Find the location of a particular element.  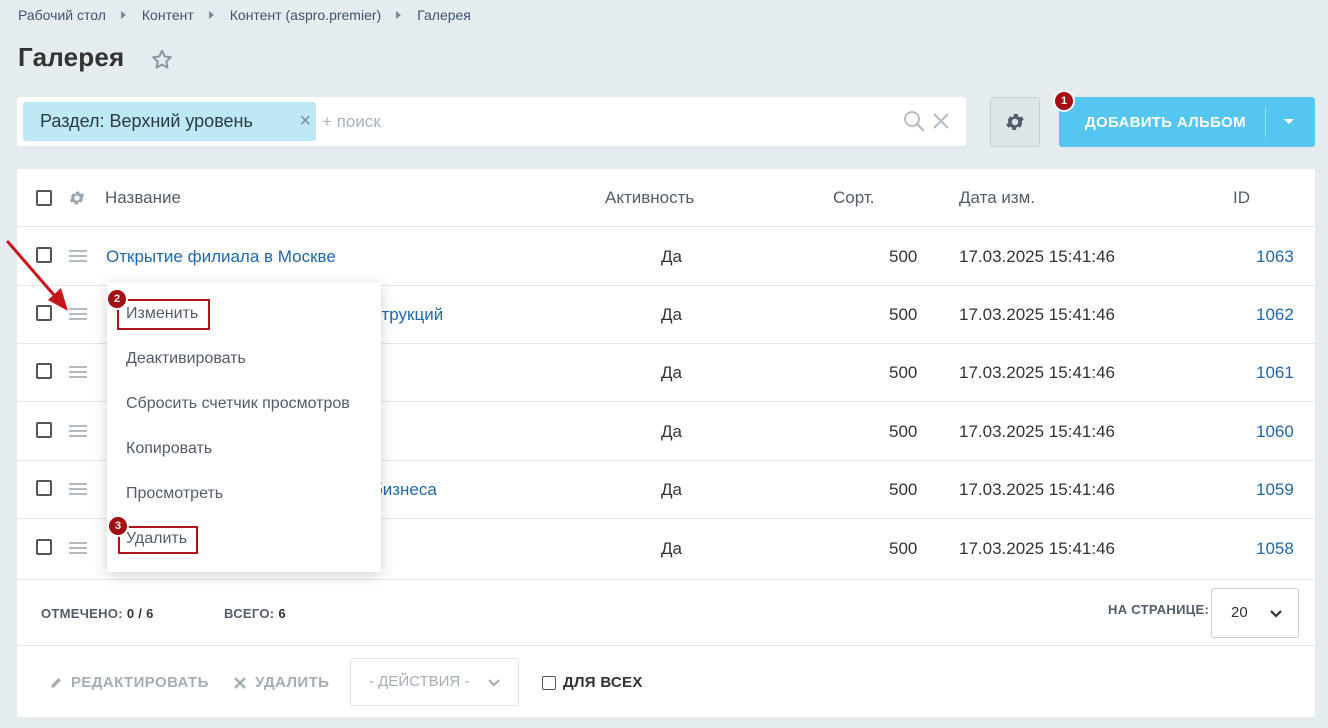

column-header-active: Активность is located at coordinates (649, 198).